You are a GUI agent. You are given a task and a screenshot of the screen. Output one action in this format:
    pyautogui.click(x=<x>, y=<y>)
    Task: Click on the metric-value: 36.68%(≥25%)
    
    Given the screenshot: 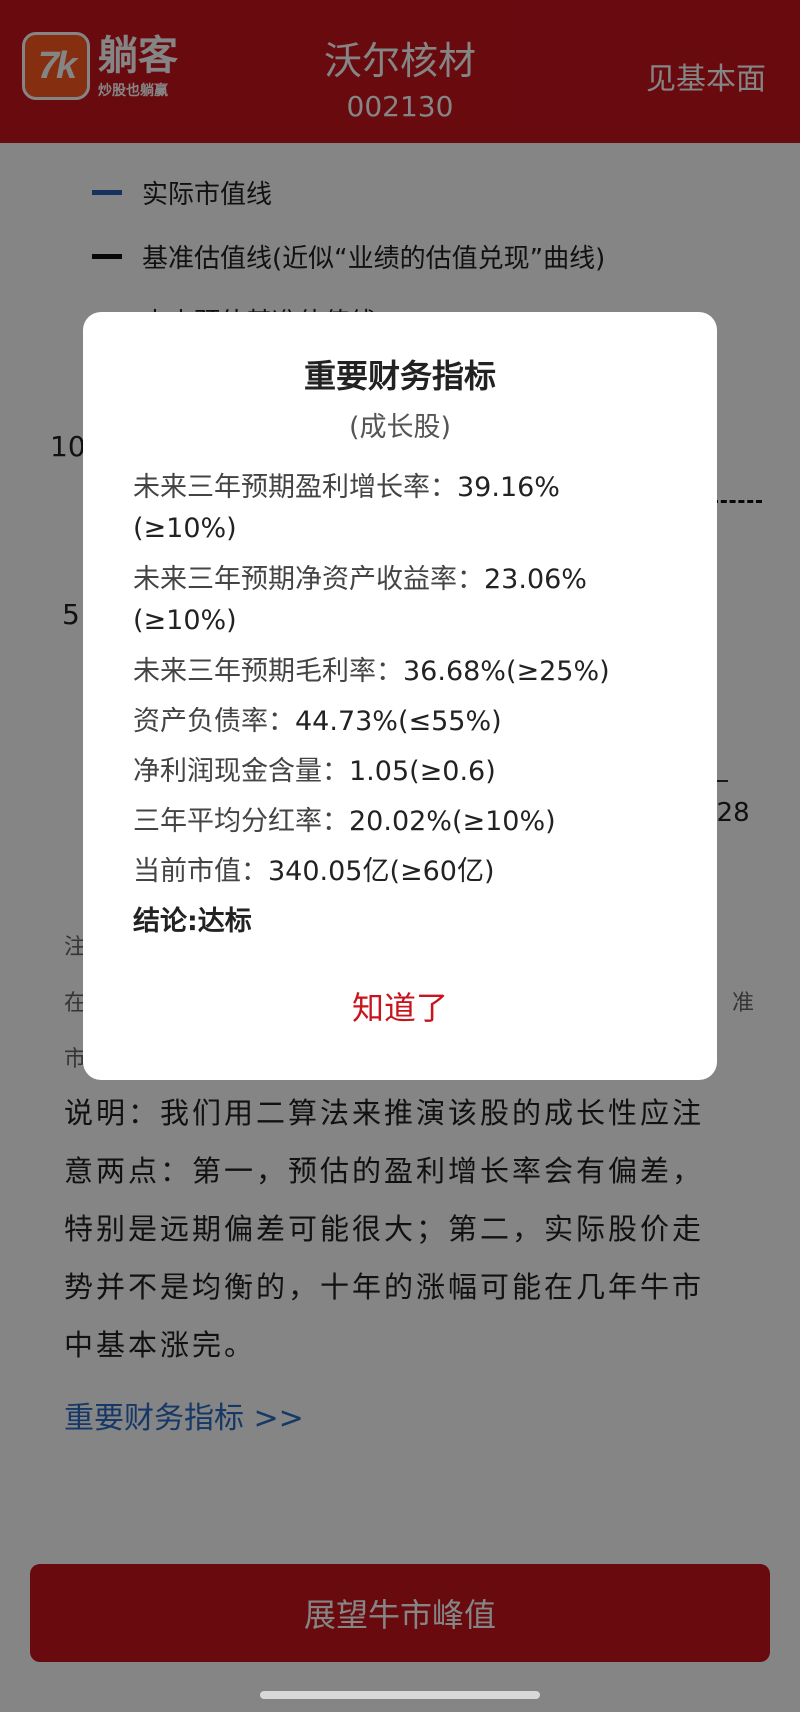 What is the action you would take?
    pyautogui.click(x=506, y=671)
    